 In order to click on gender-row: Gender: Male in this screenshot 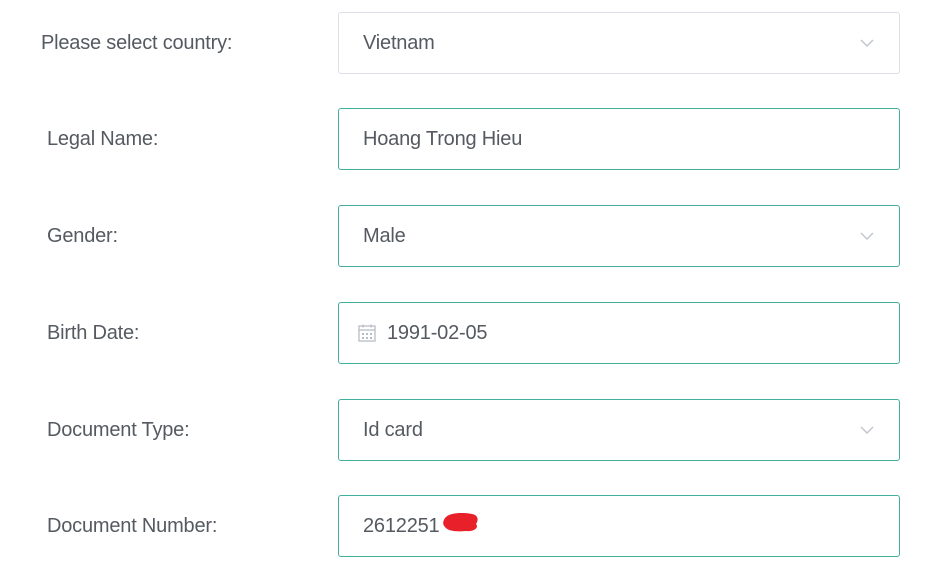, I will do `click(464, 236)`.